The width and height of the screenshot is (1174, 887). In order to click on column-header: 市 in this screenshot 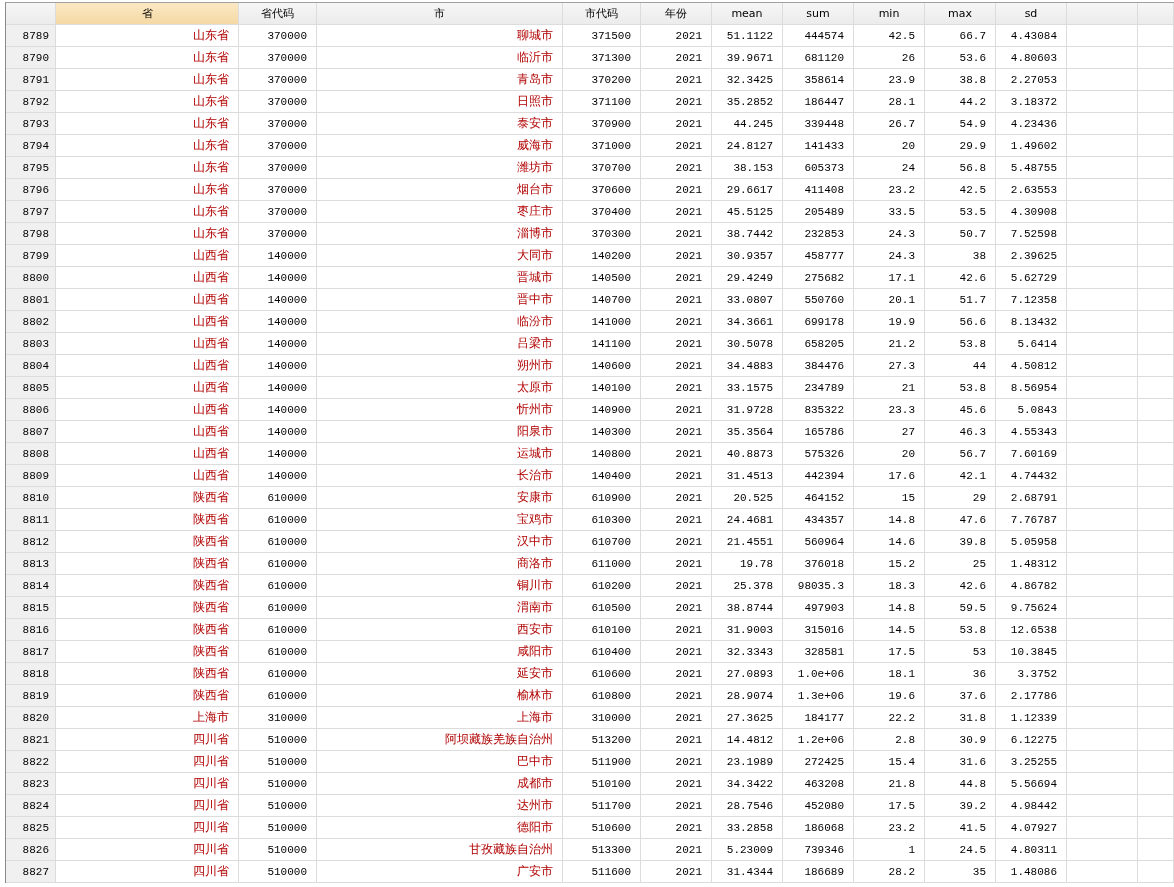, I will do `click(440, 14)`.